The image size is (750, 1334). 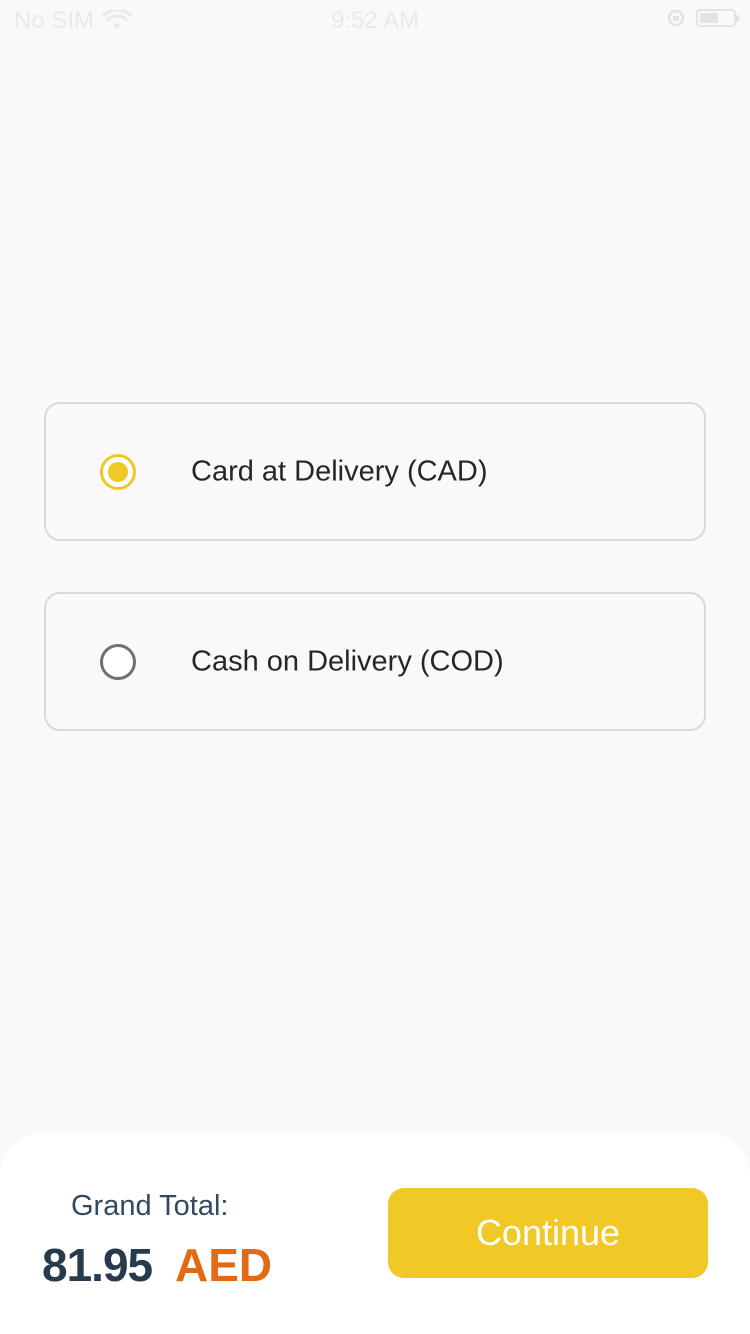 I want to click on payment-option-cod: Cash on Delivery (COD), so click(x=375, y=661).